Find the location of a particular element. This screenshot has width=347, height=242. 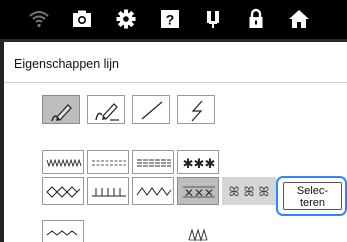

select-button-label-line2: teren is located at coordinates (312, 203).